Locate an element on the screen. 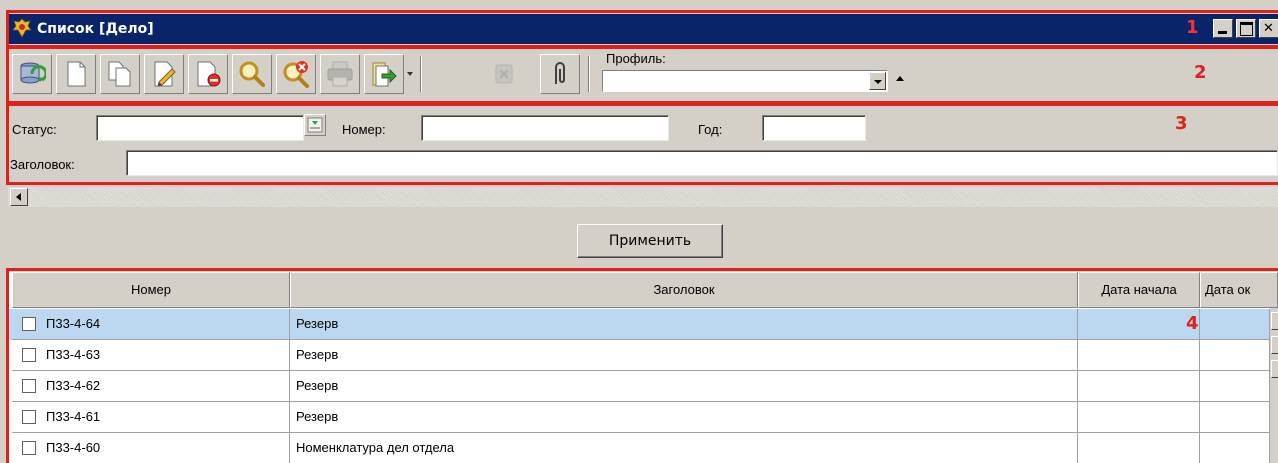  row-number: П33-4-64 is located at coordinates (151, 324).